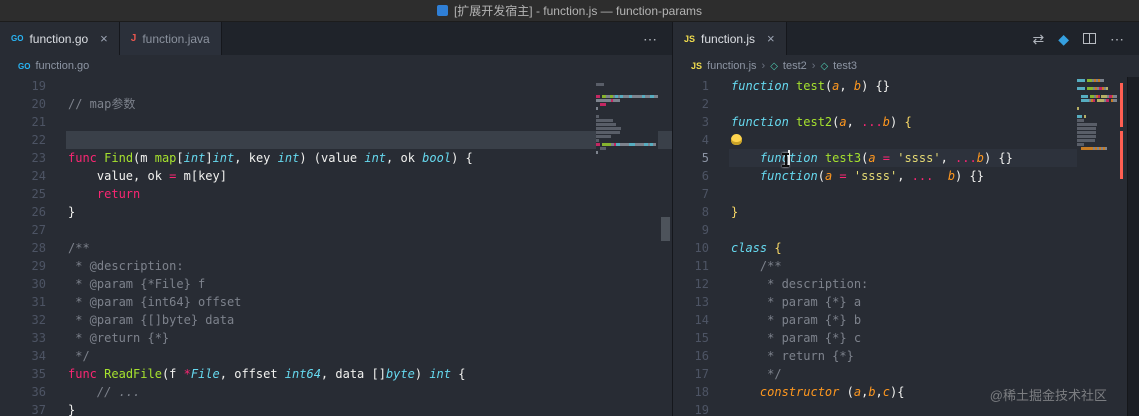  Describe the element at coordinates (23, 104) in the screenshot. I see `line-number: 20` at that location.